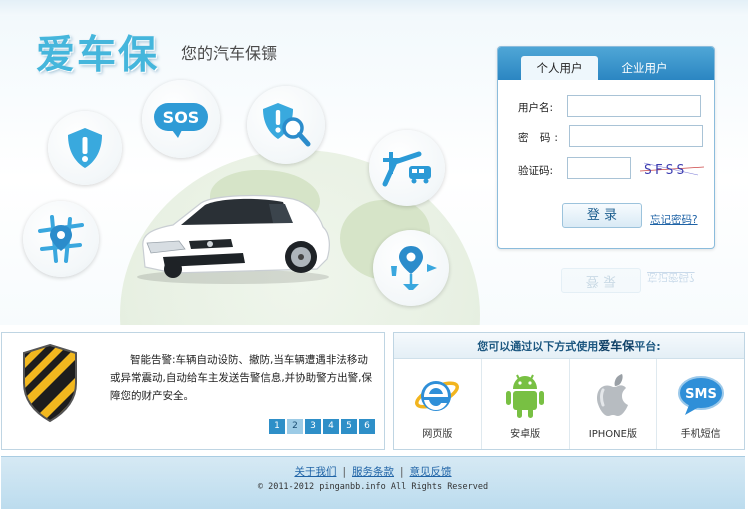  Describe the element at coordinates (411, 268) in the screenshot. I see `poi-icon` at that location.